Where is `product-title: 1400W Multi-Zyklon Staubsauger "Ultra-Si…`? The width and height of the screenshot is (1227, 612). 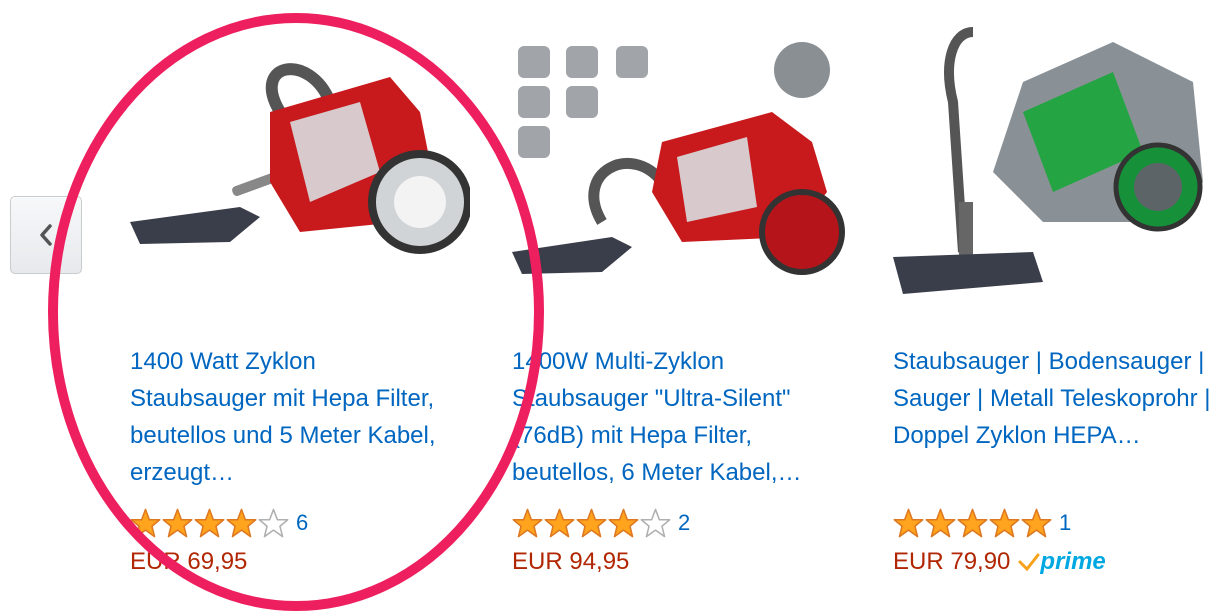
product-title: 1400W Multi-Zyklon Staubsauger "Ultra-Si… is located at coordinates (672, 417).